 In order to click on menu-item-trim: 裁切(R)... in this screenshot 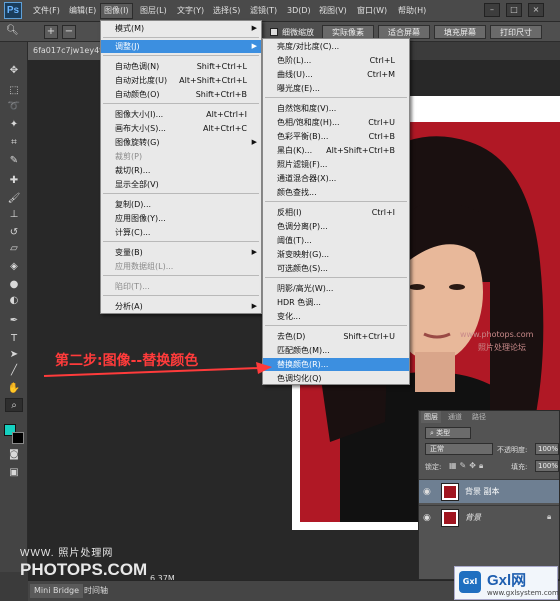, I will do `click(181, 170)`.